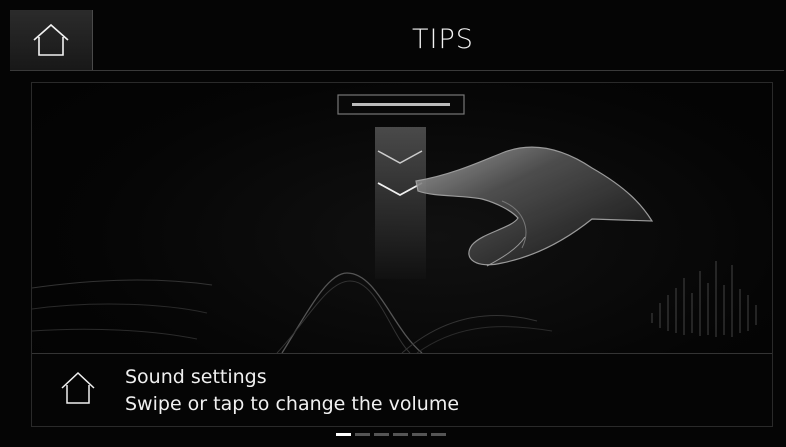 This screenshot has width=786, height=447. Describe the element at coordinates (391, 434) in the screenshot. I see `page-indicator` at that location.